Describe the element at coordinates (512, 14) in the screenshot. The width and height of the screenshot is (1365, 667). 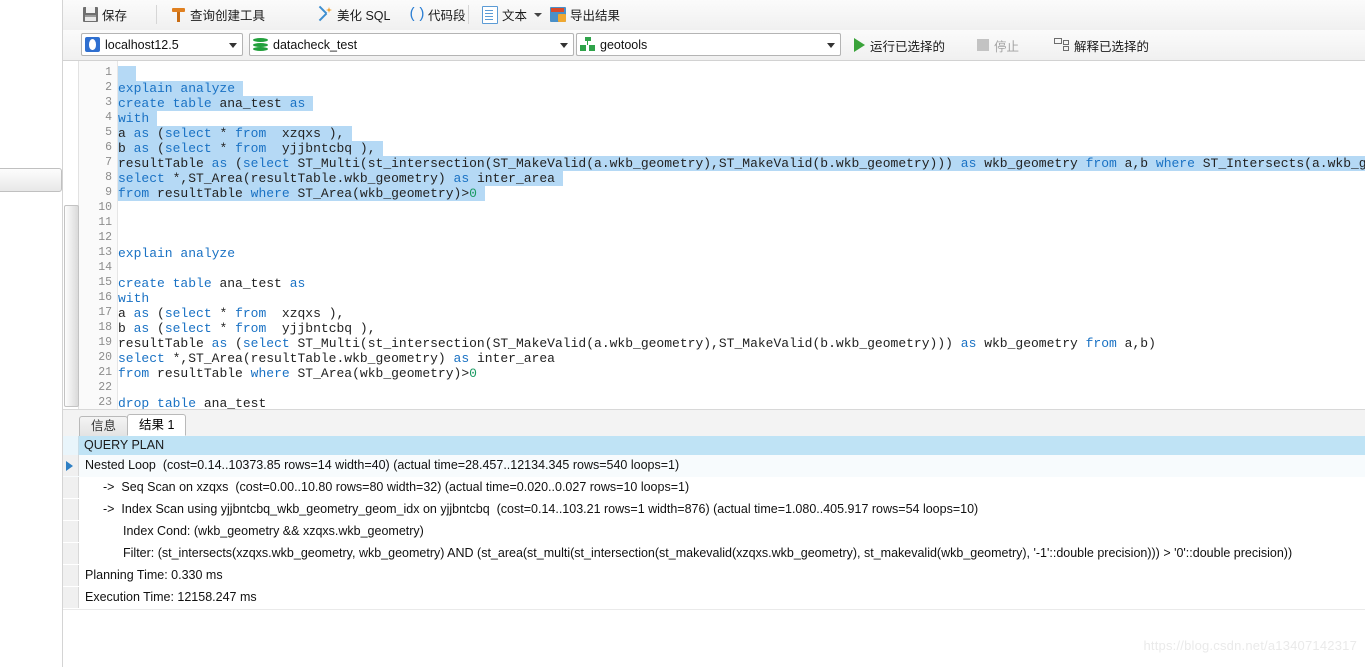
I see `text-format-button: 文本` at that location.